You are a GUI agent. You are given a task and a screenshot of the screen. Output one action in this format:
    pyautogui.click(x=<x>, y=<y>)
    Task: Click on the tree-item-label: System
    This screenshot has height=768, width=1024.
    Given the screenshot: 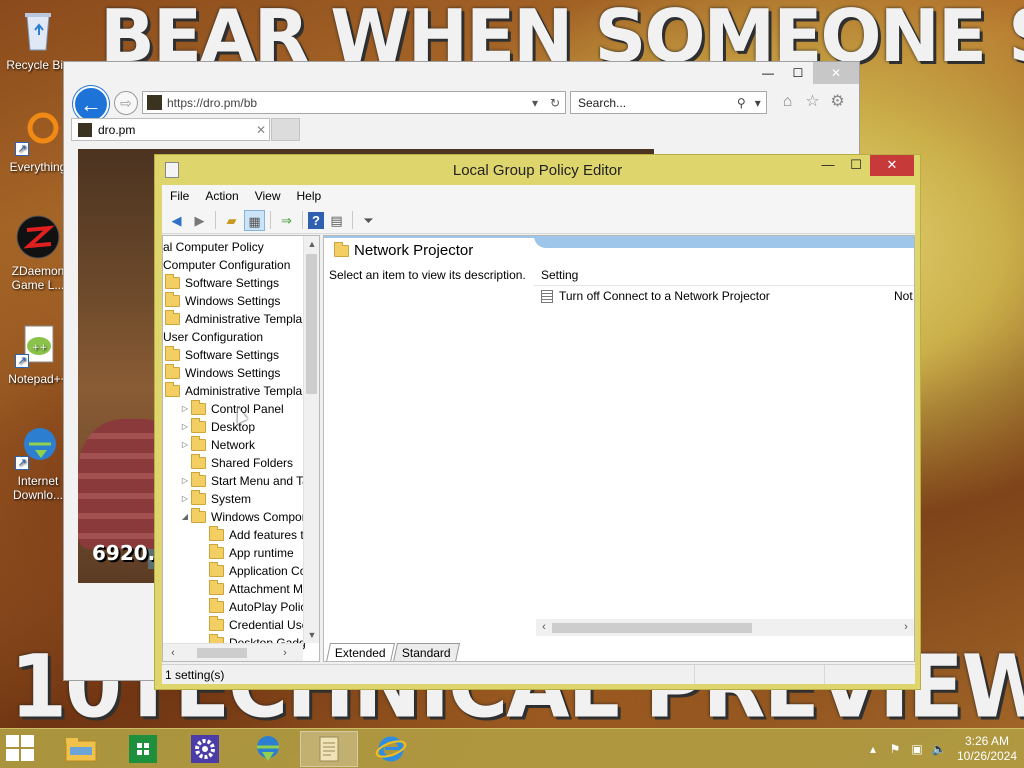 What is the action you would take?
    pyautogui.click(x=231, y=499)
    